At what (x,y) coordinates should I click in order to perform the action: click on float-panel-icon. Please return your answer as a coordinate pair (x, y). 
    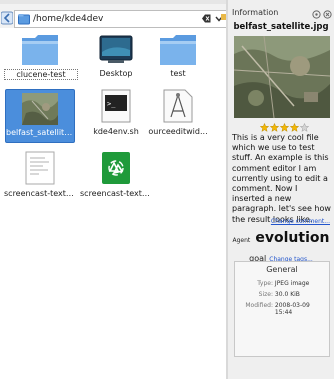
    Looking at the image, I should click on (316, 14).